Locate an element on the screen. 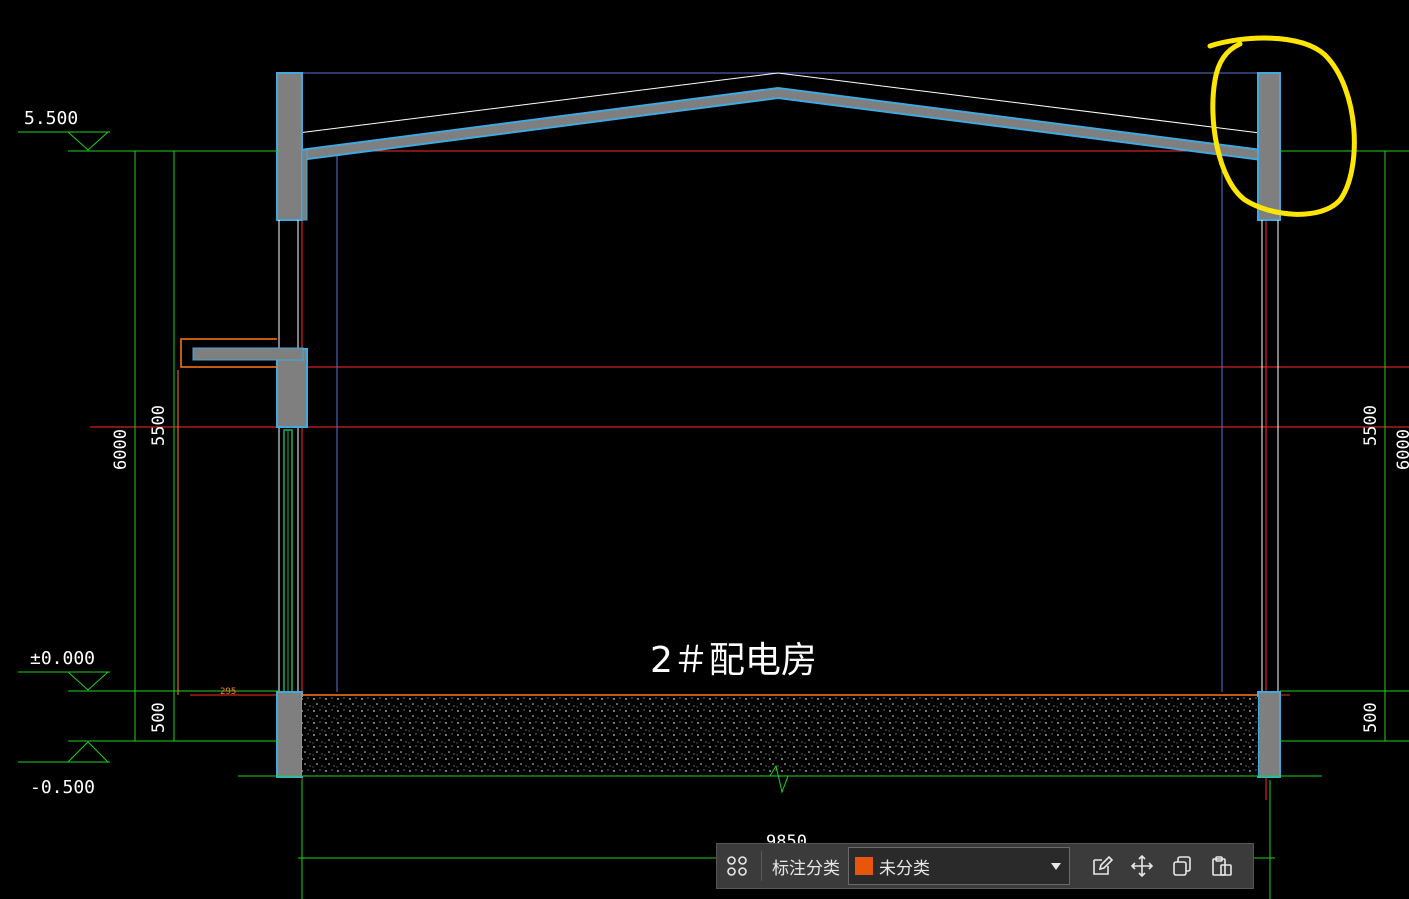  paste-icon is located at coordinates (1222, 866).